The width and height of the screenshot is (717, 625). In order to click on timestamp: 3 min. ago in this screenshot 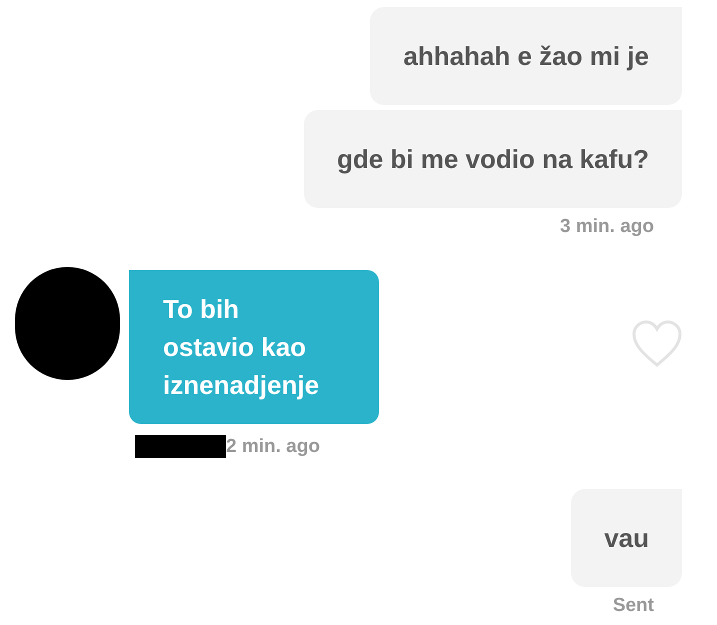, I will do `click(607, 227)`.